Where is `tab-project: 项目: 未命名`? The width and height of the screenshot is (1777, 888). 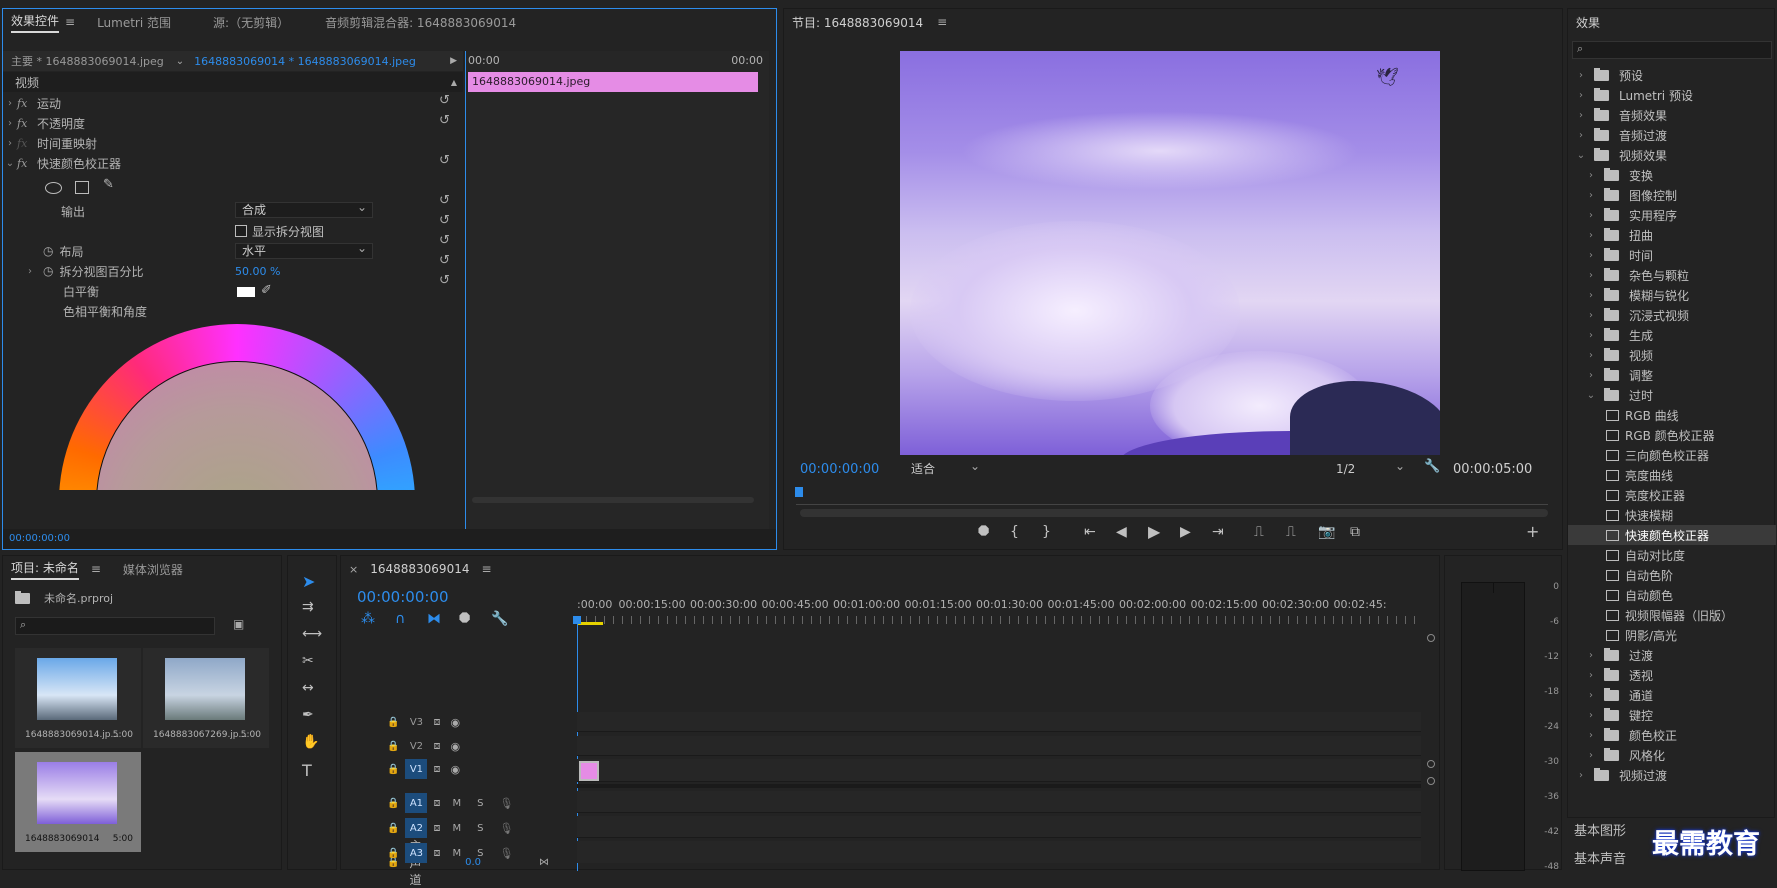 tab-project: 项目: 未命名 is located at coordinates (45, 569).